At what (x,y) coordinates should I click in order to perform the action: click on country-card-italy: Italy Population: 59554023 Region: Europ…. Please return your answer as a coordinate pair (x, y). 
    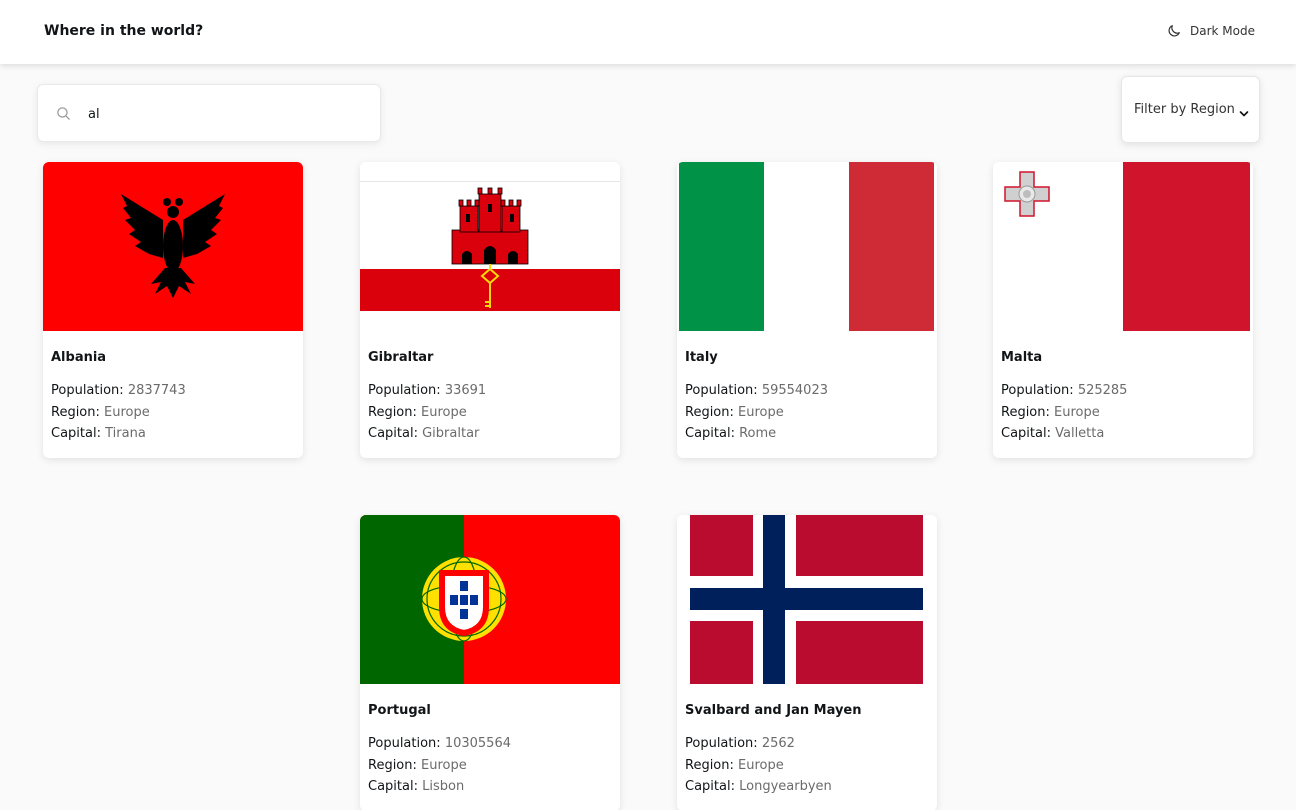
    Looking at the image, I should click on (807, 310).